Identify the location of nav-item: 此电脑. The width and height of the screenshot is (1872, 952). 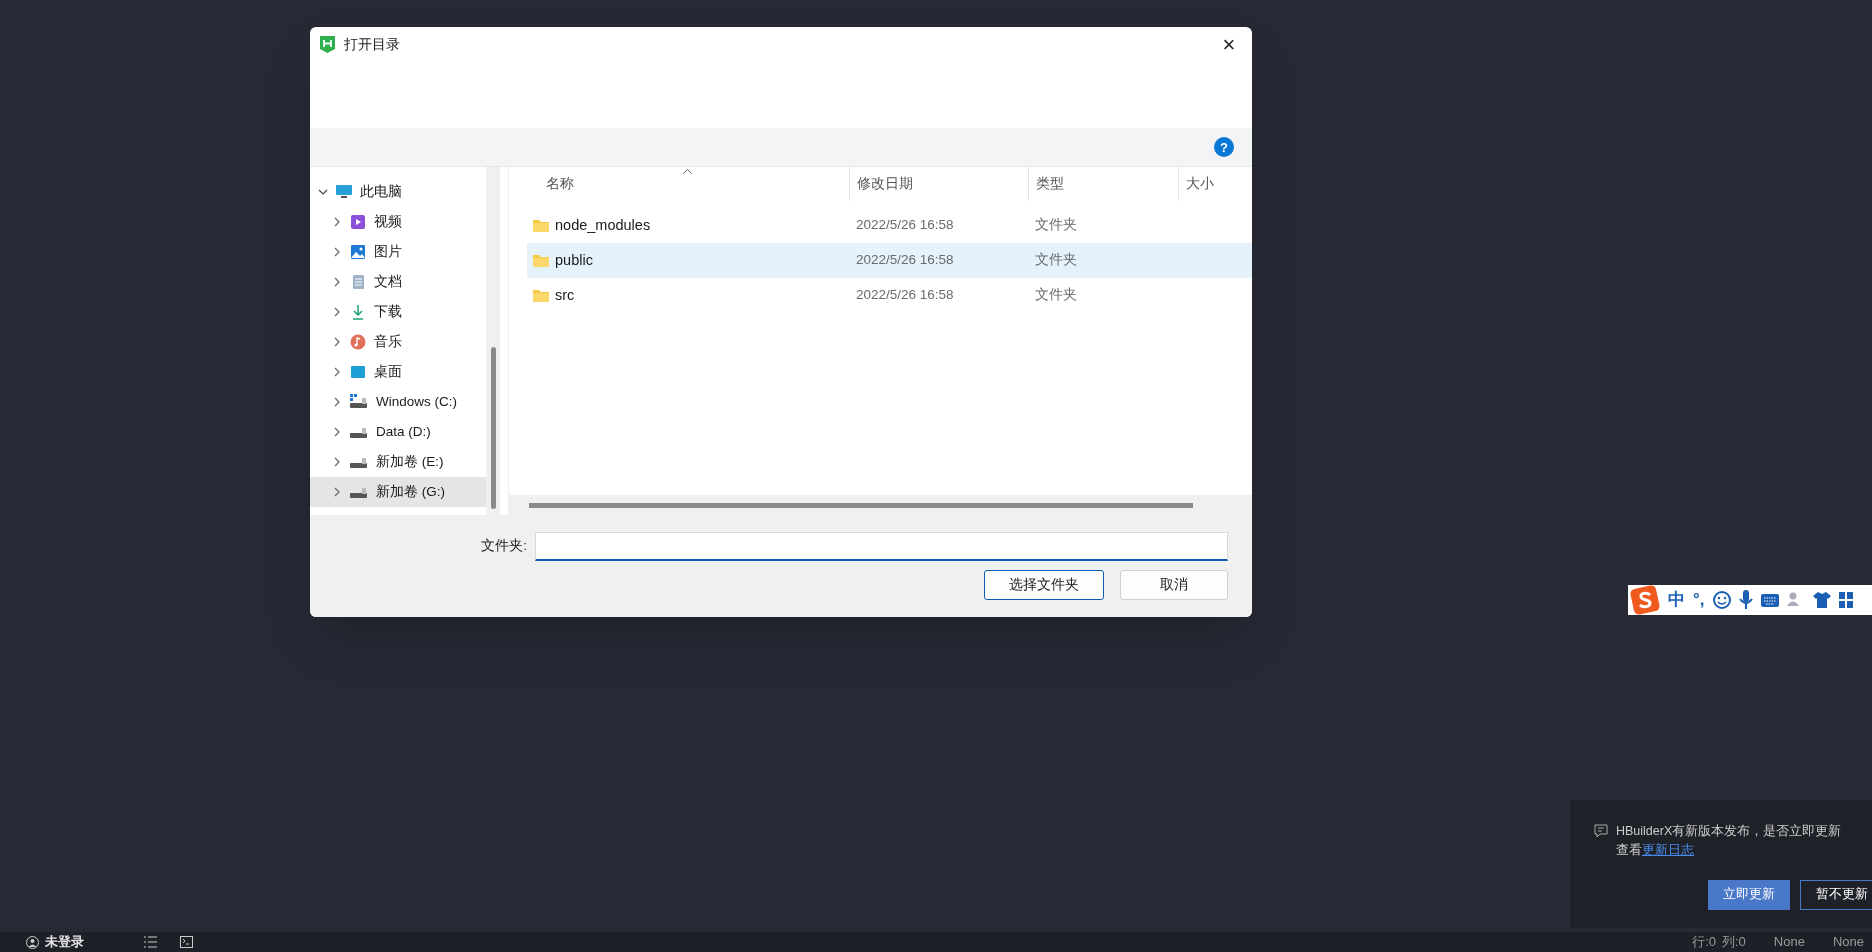
(398, 192).